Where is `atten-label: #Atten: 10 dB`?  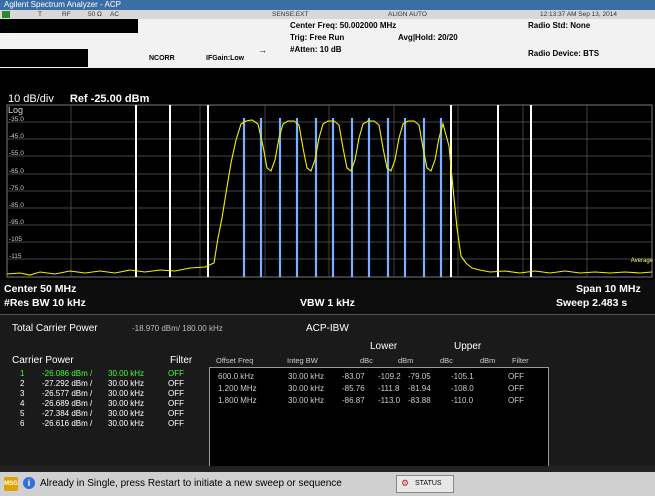
atten-label: #Atten: 10 dB is located at coordinates (316, 49).